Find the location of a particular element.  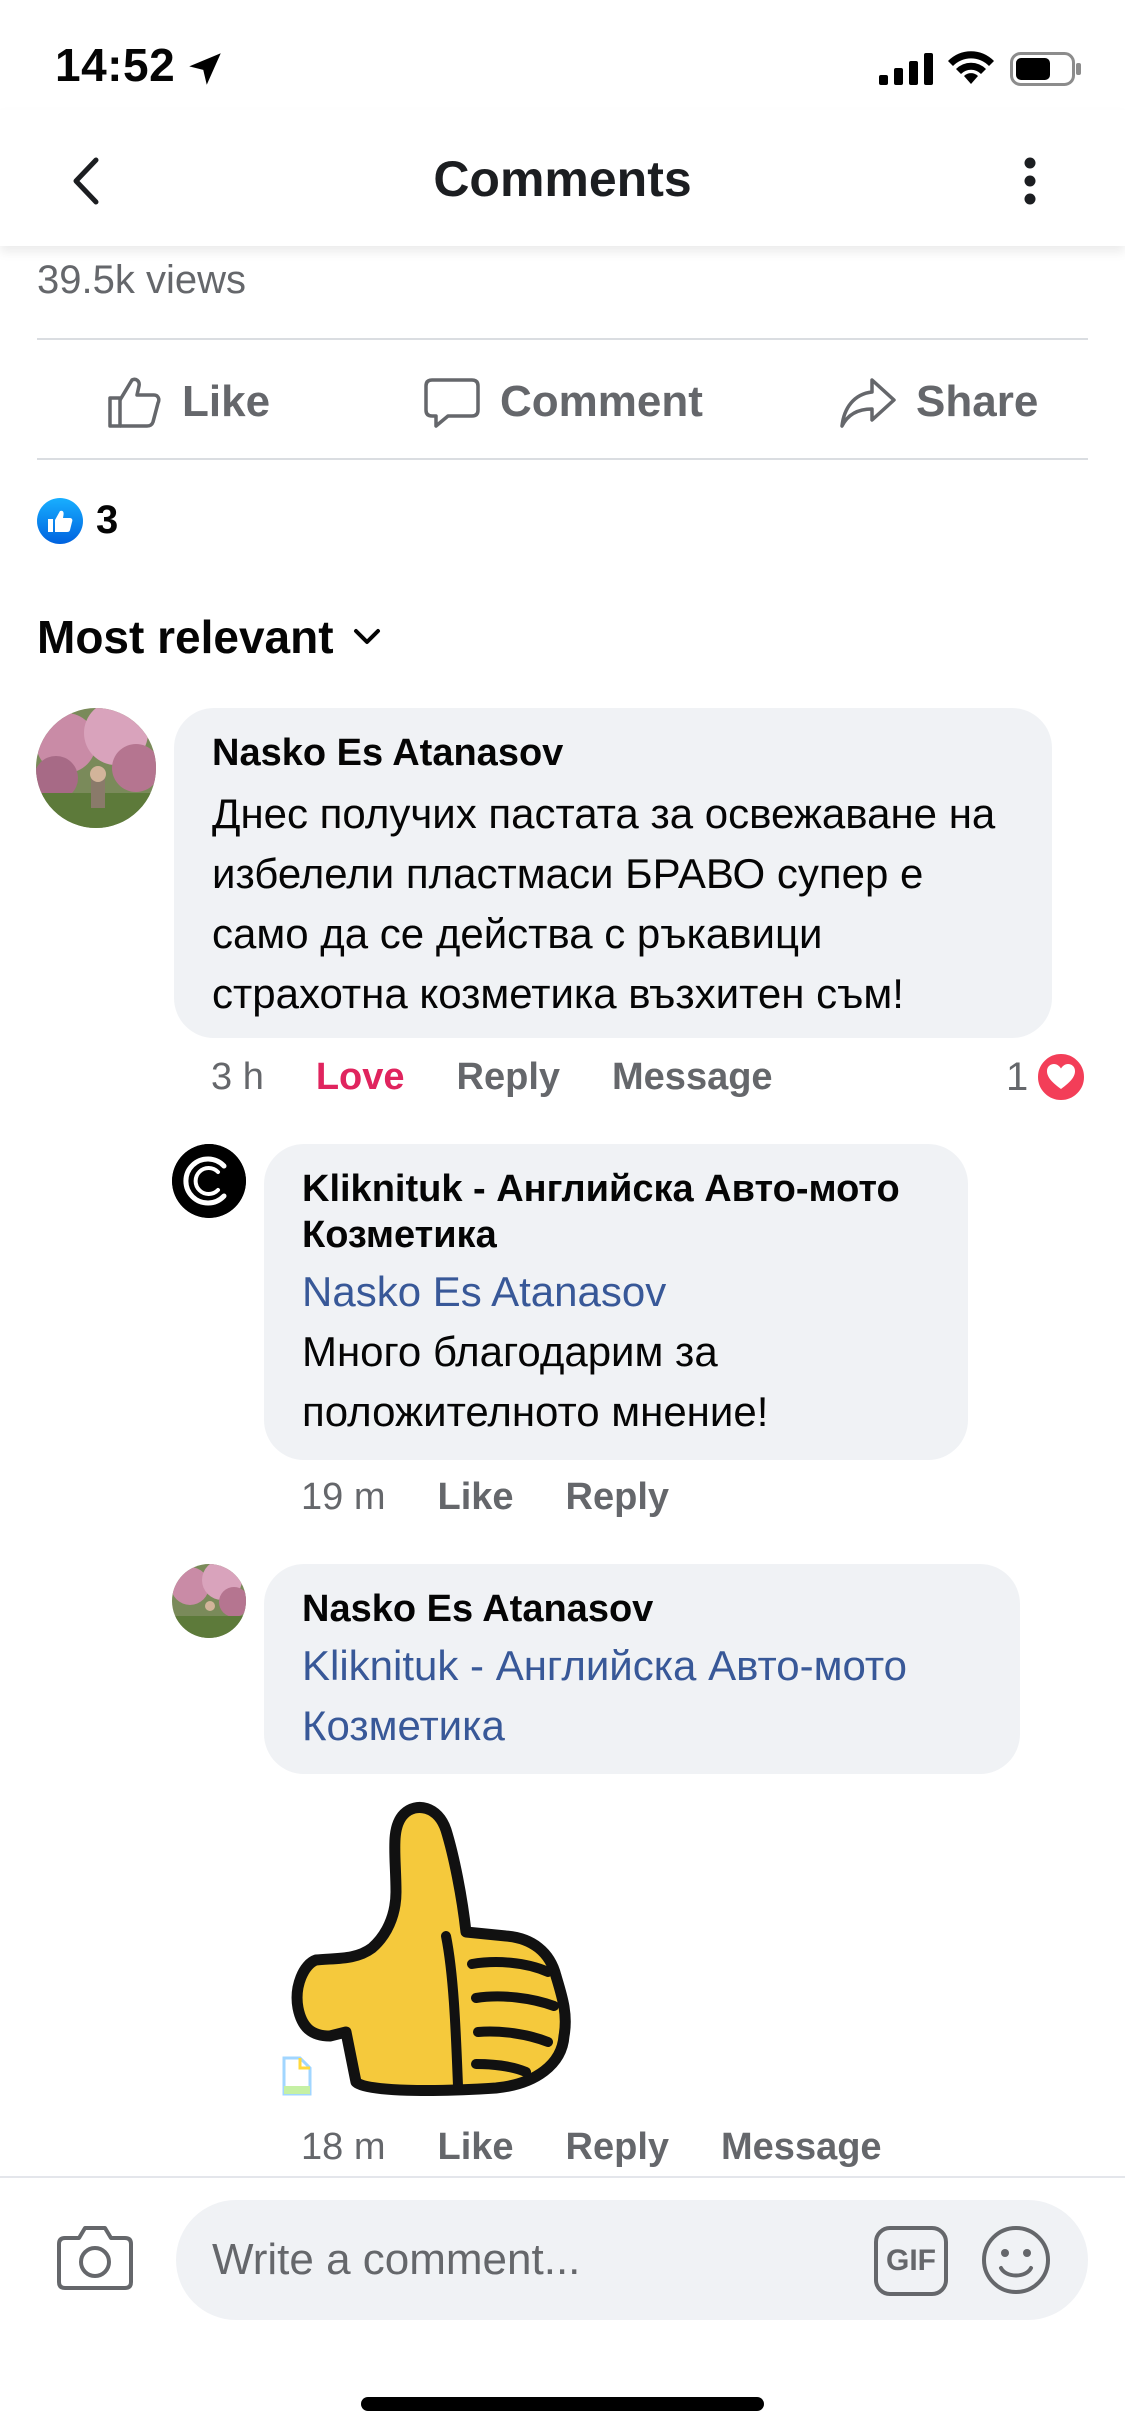

wifi-icon is located at coordinates (971, 67).